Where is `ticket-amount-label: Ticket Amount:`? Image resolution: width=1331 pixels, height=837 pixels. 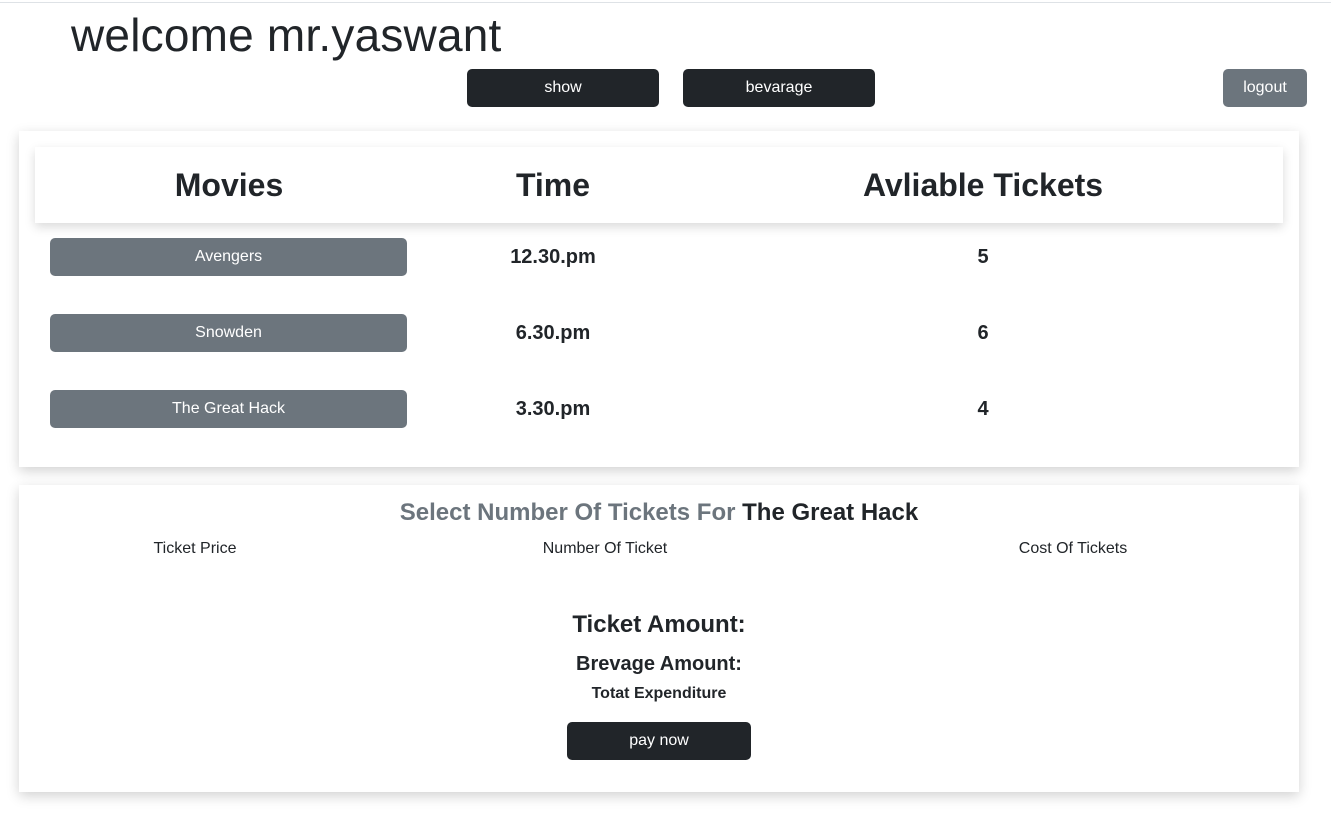
ticket-amount-label: Ticket Amount: is located at coordinates (659, 624).